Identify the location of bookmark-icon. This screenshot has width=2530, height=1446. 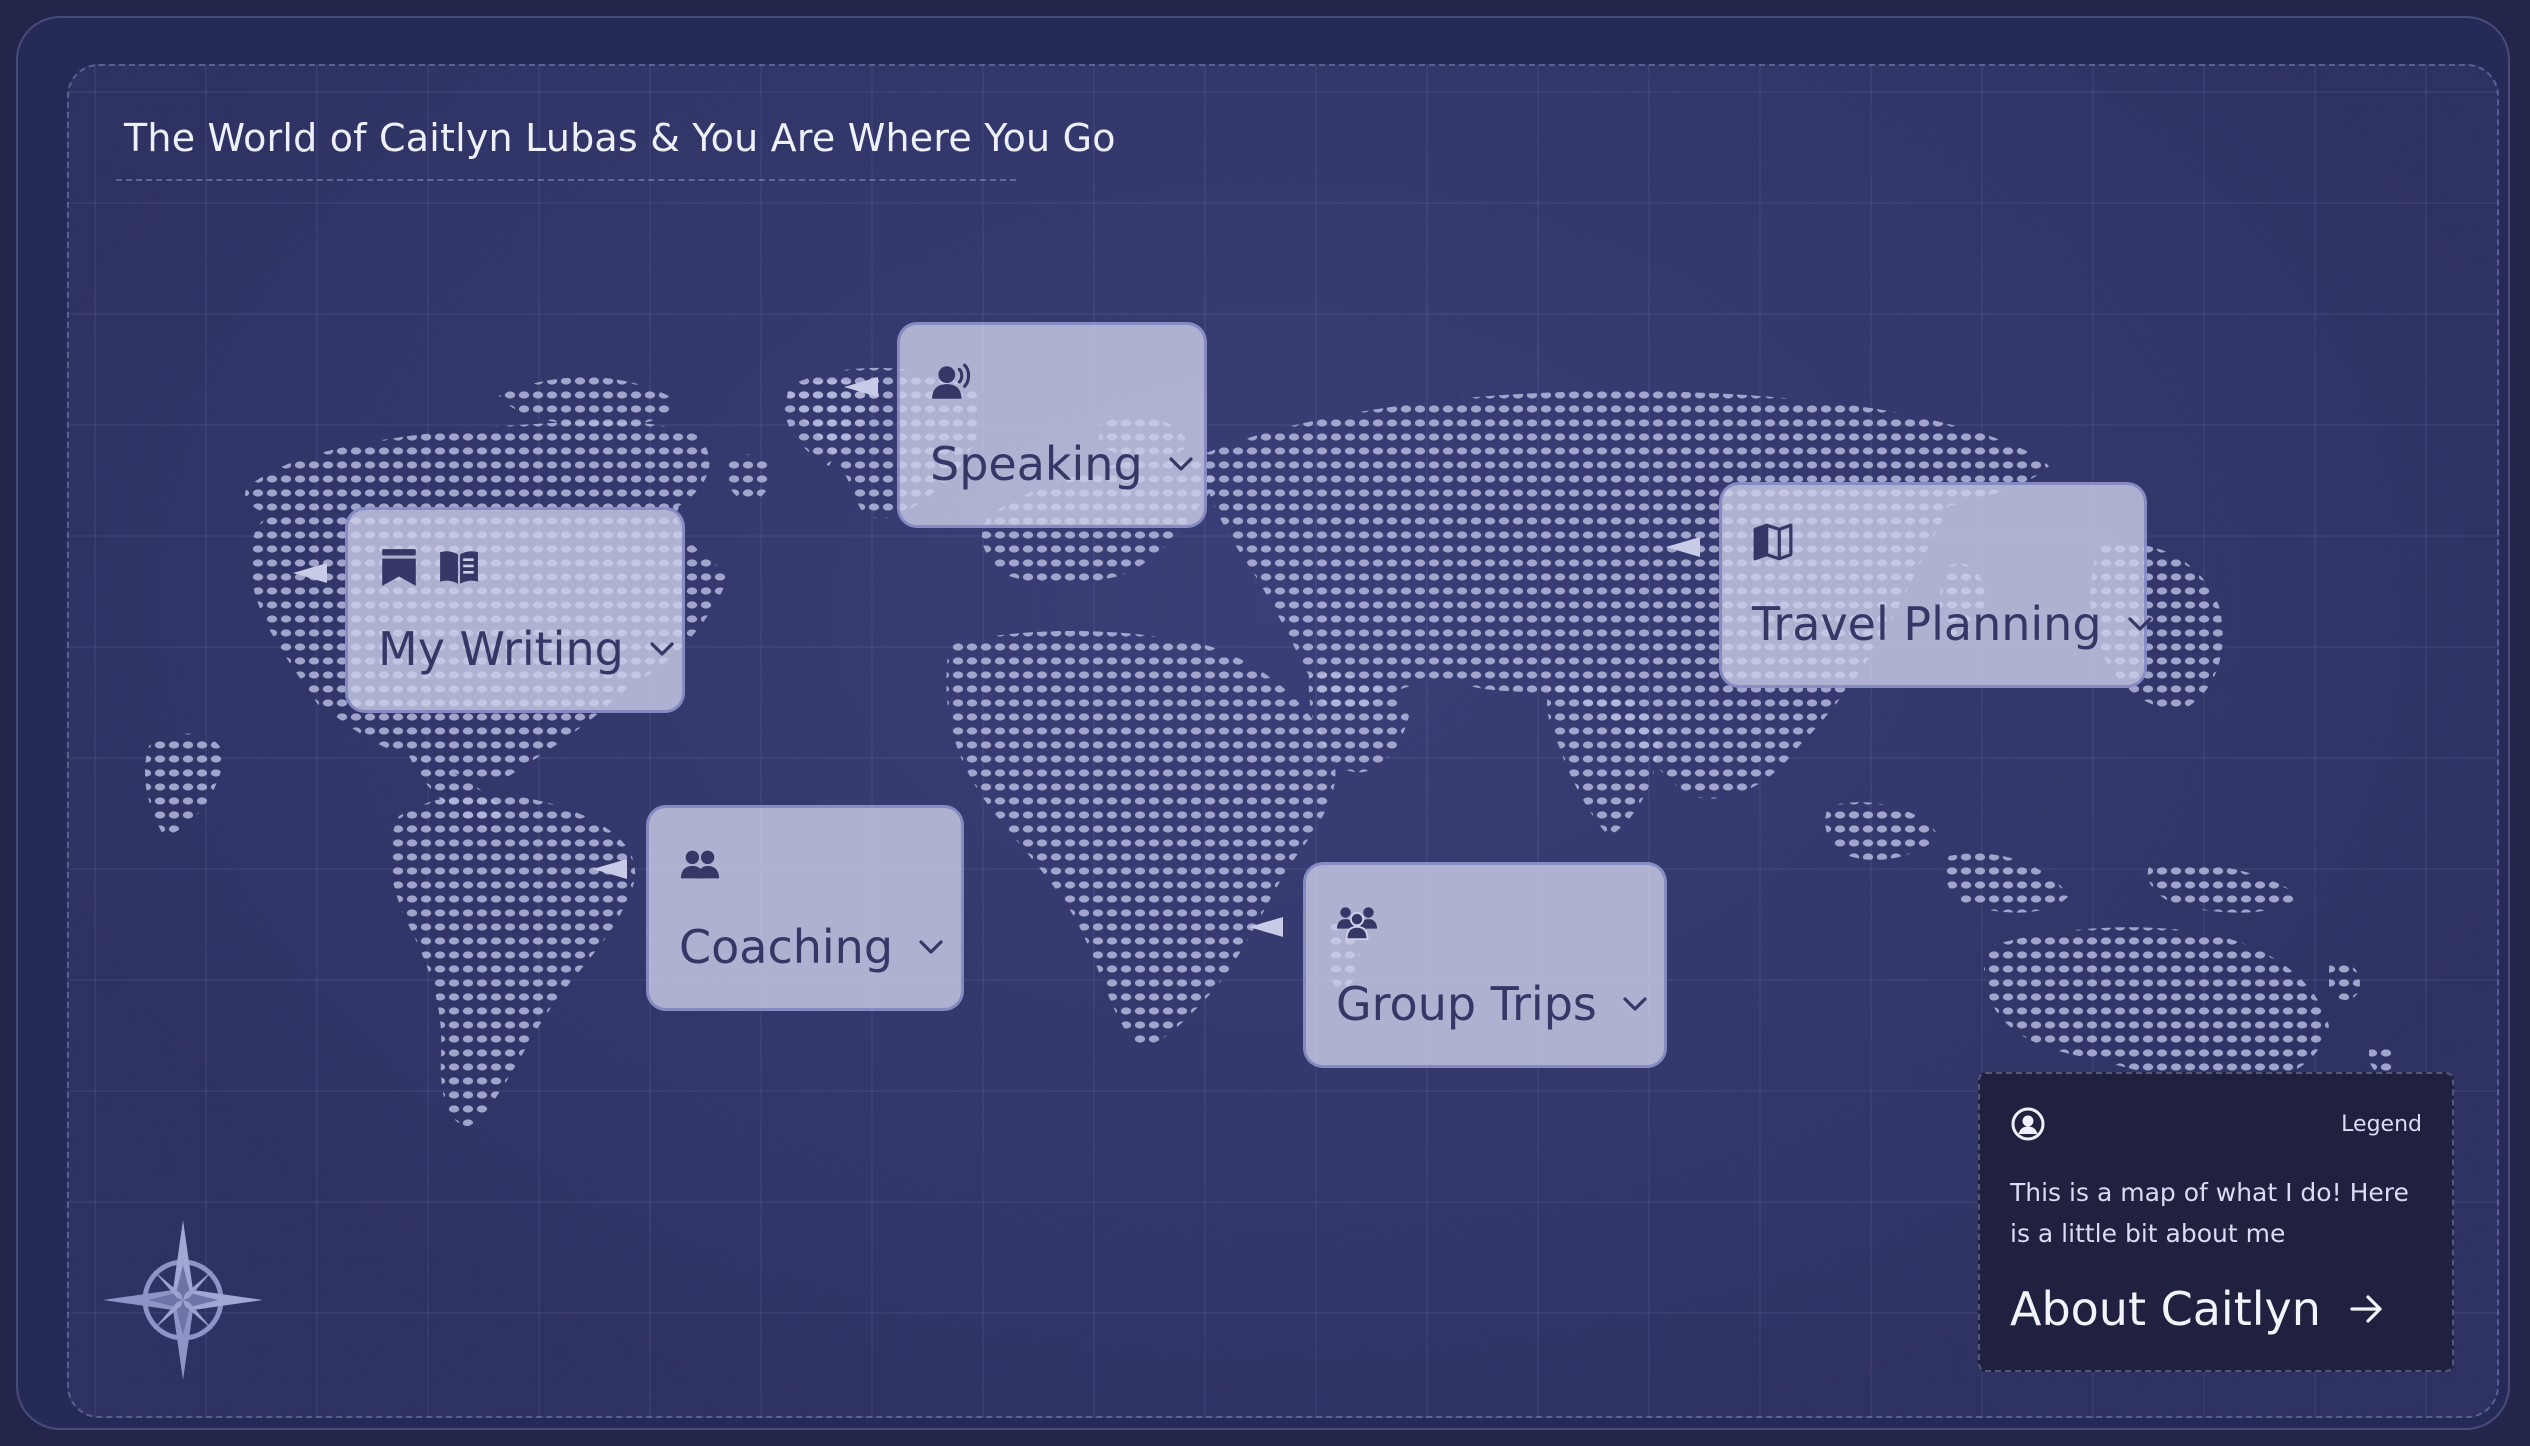
(399, 567).